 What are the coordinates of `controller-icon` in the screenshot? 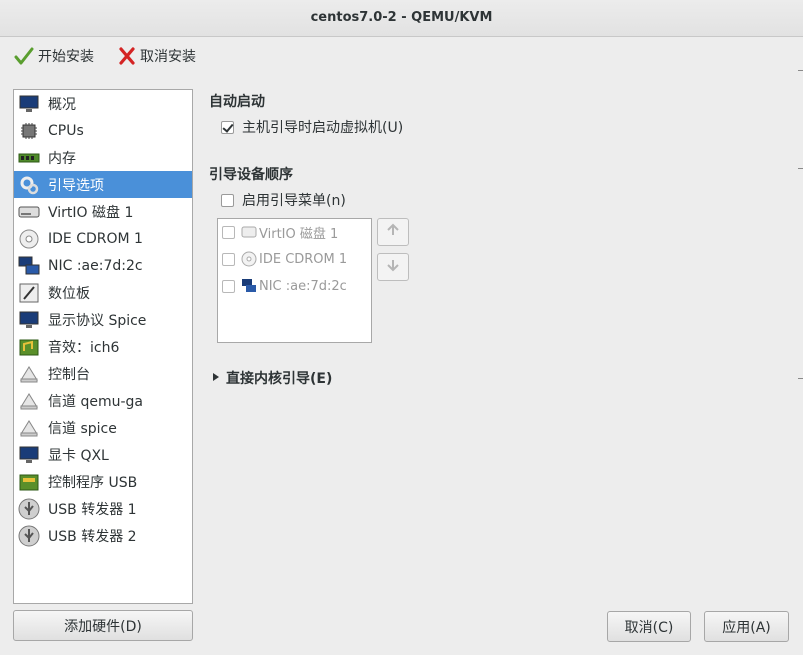 It's located at (29, 482).